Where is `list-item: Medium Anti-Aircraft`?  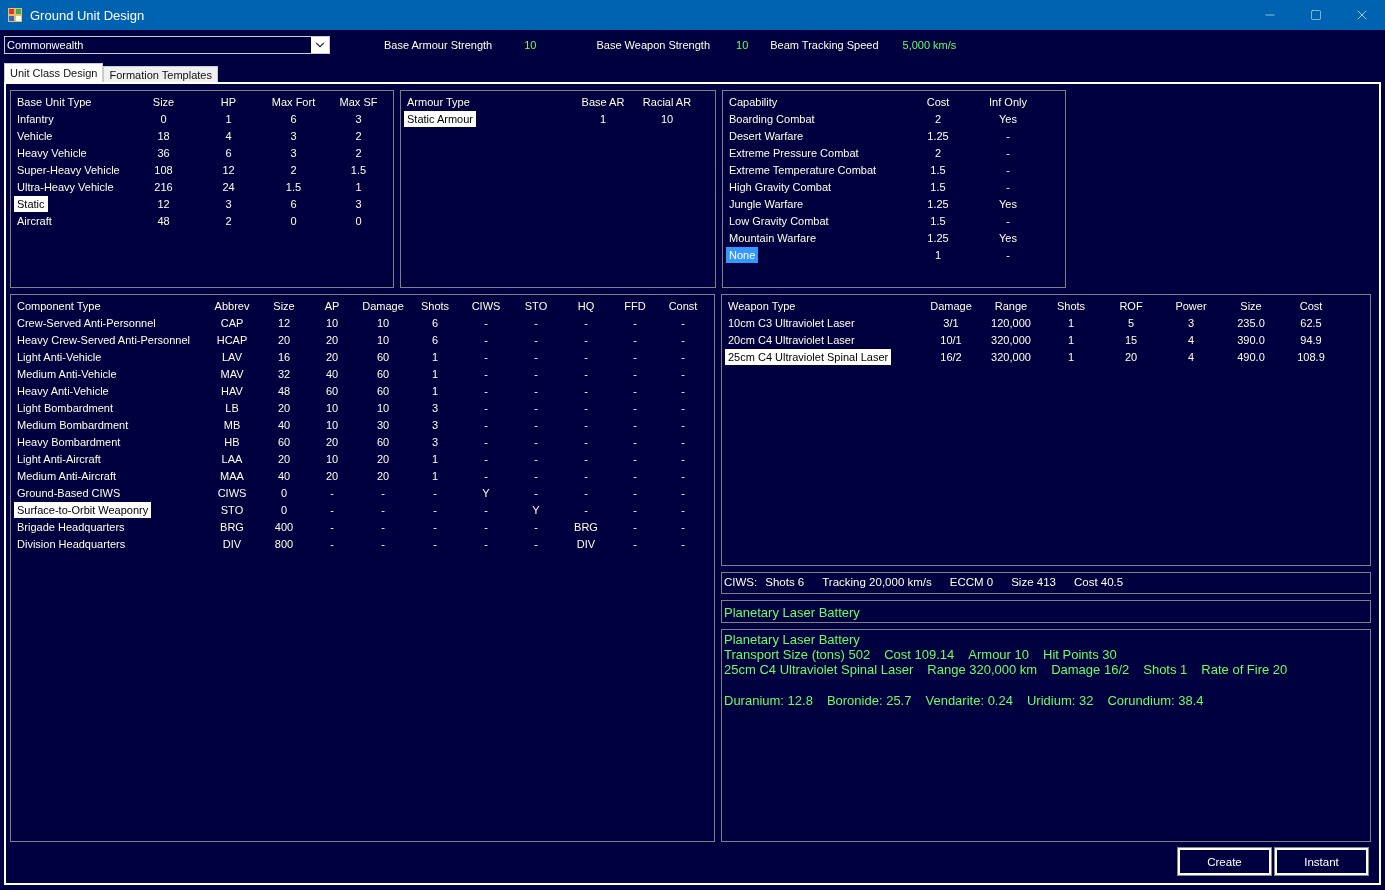
list-item: Medium Anti-Aircraft is located at coordinates (110, 475).